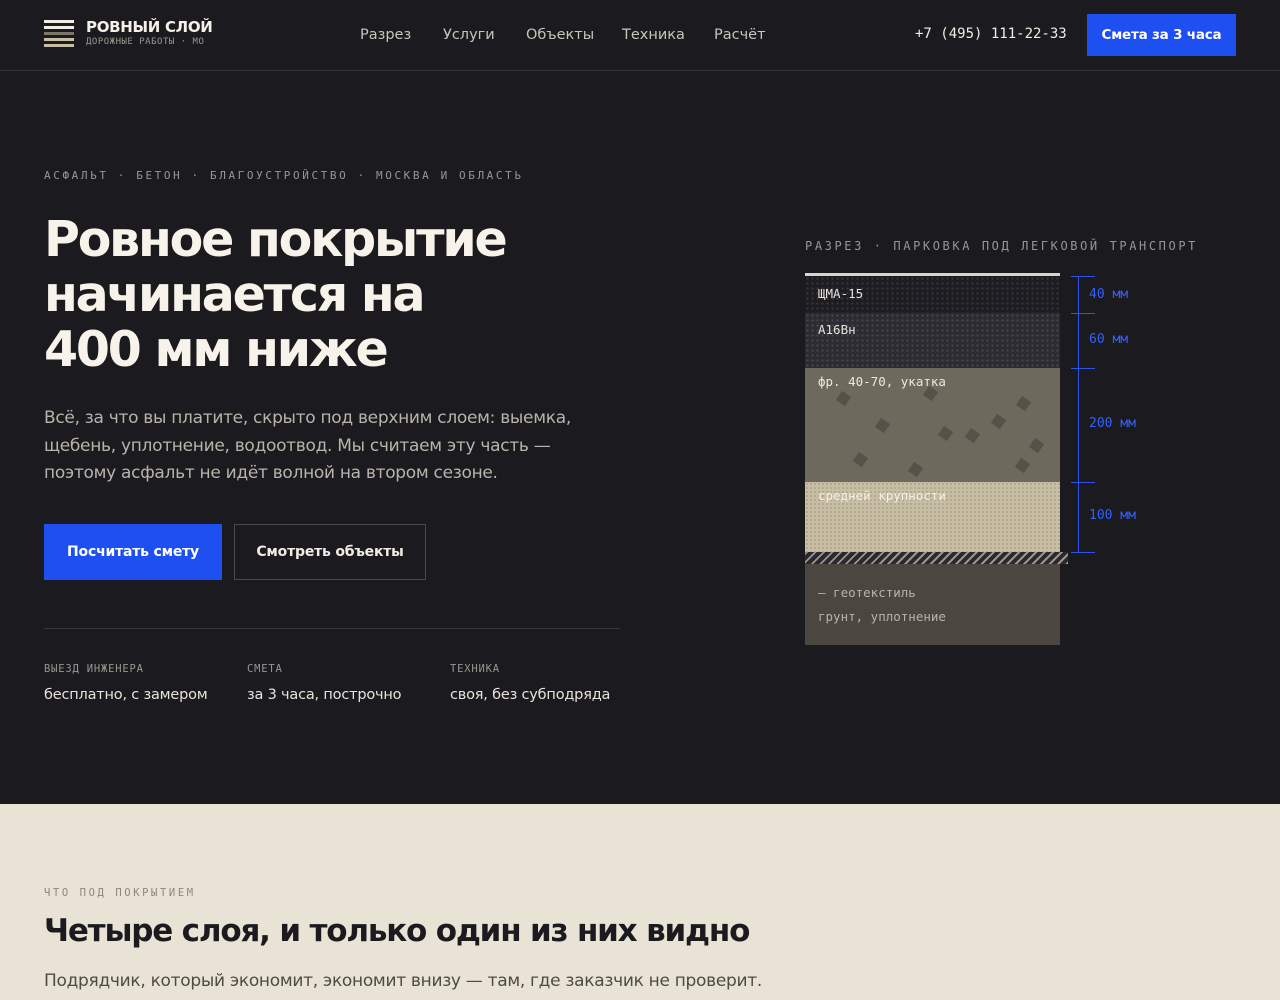 The image size is (1280, 1000). Describe the element at coordinates (332, 628) in the screenshot. I see `divider` at that location.